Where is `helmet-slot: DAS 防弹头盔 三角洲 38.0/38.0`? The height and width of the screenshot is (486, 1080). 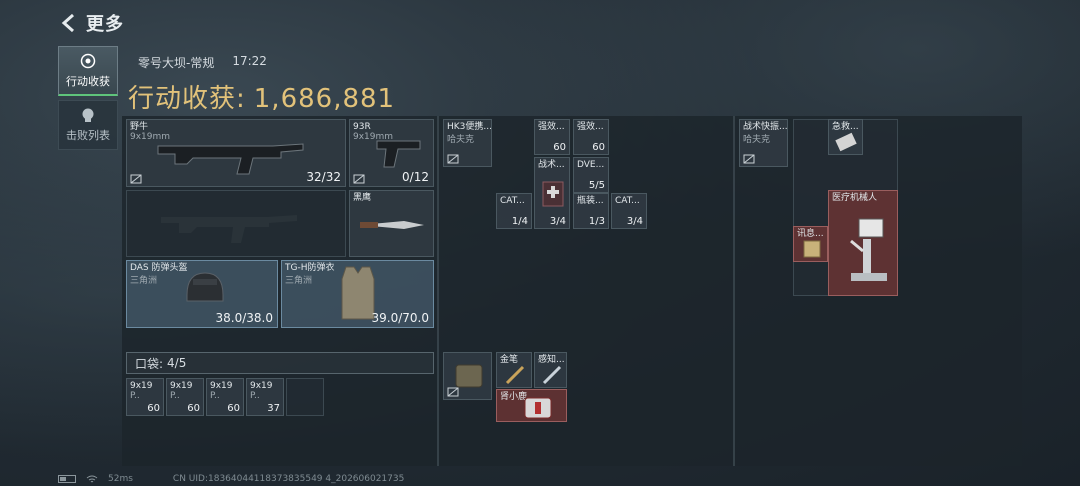
helmet-slot: DAS 防弹头盔 三角洲 38.0/38.0 is located at coordinates (202, 294).